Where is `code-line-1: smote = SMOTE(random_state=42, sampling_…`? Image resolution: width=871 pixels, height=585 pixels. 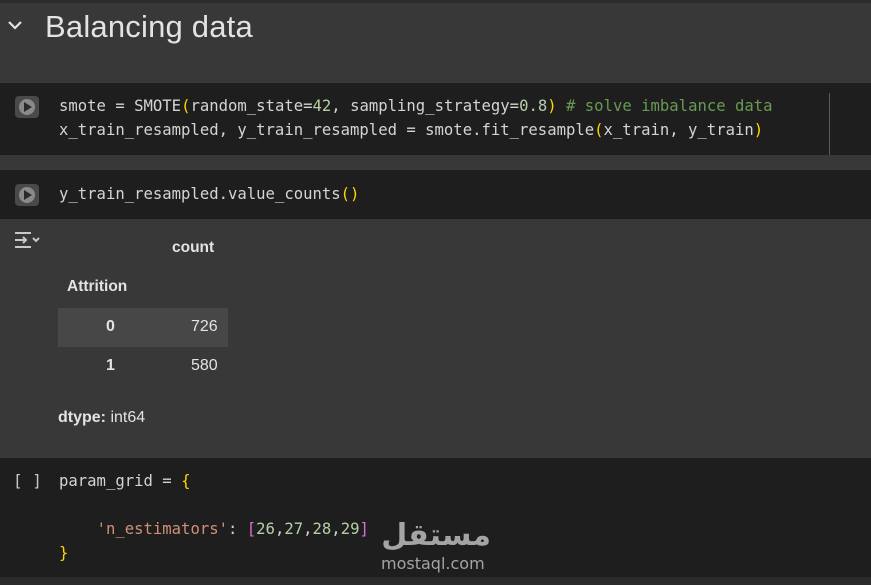
code-line-1: smote = SMOTE(random_state=42, sampling_… is located at coordinates (416, 106).